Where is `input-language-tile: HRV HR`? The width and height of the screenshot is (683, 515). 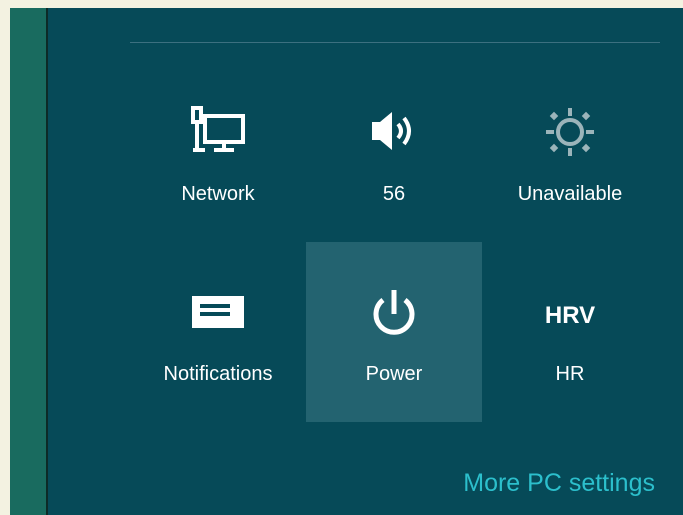 input-language-tile: HRV HR is located at coordinates (570, 332).